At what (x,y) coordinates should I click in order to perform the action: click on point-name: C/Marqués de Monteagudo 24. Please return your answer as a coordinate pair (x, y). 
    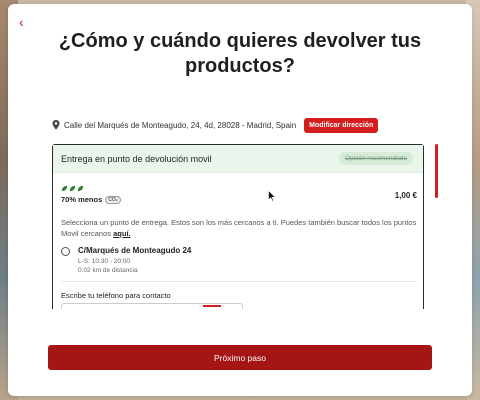
    Looking at the image, I should click on (135, 250).